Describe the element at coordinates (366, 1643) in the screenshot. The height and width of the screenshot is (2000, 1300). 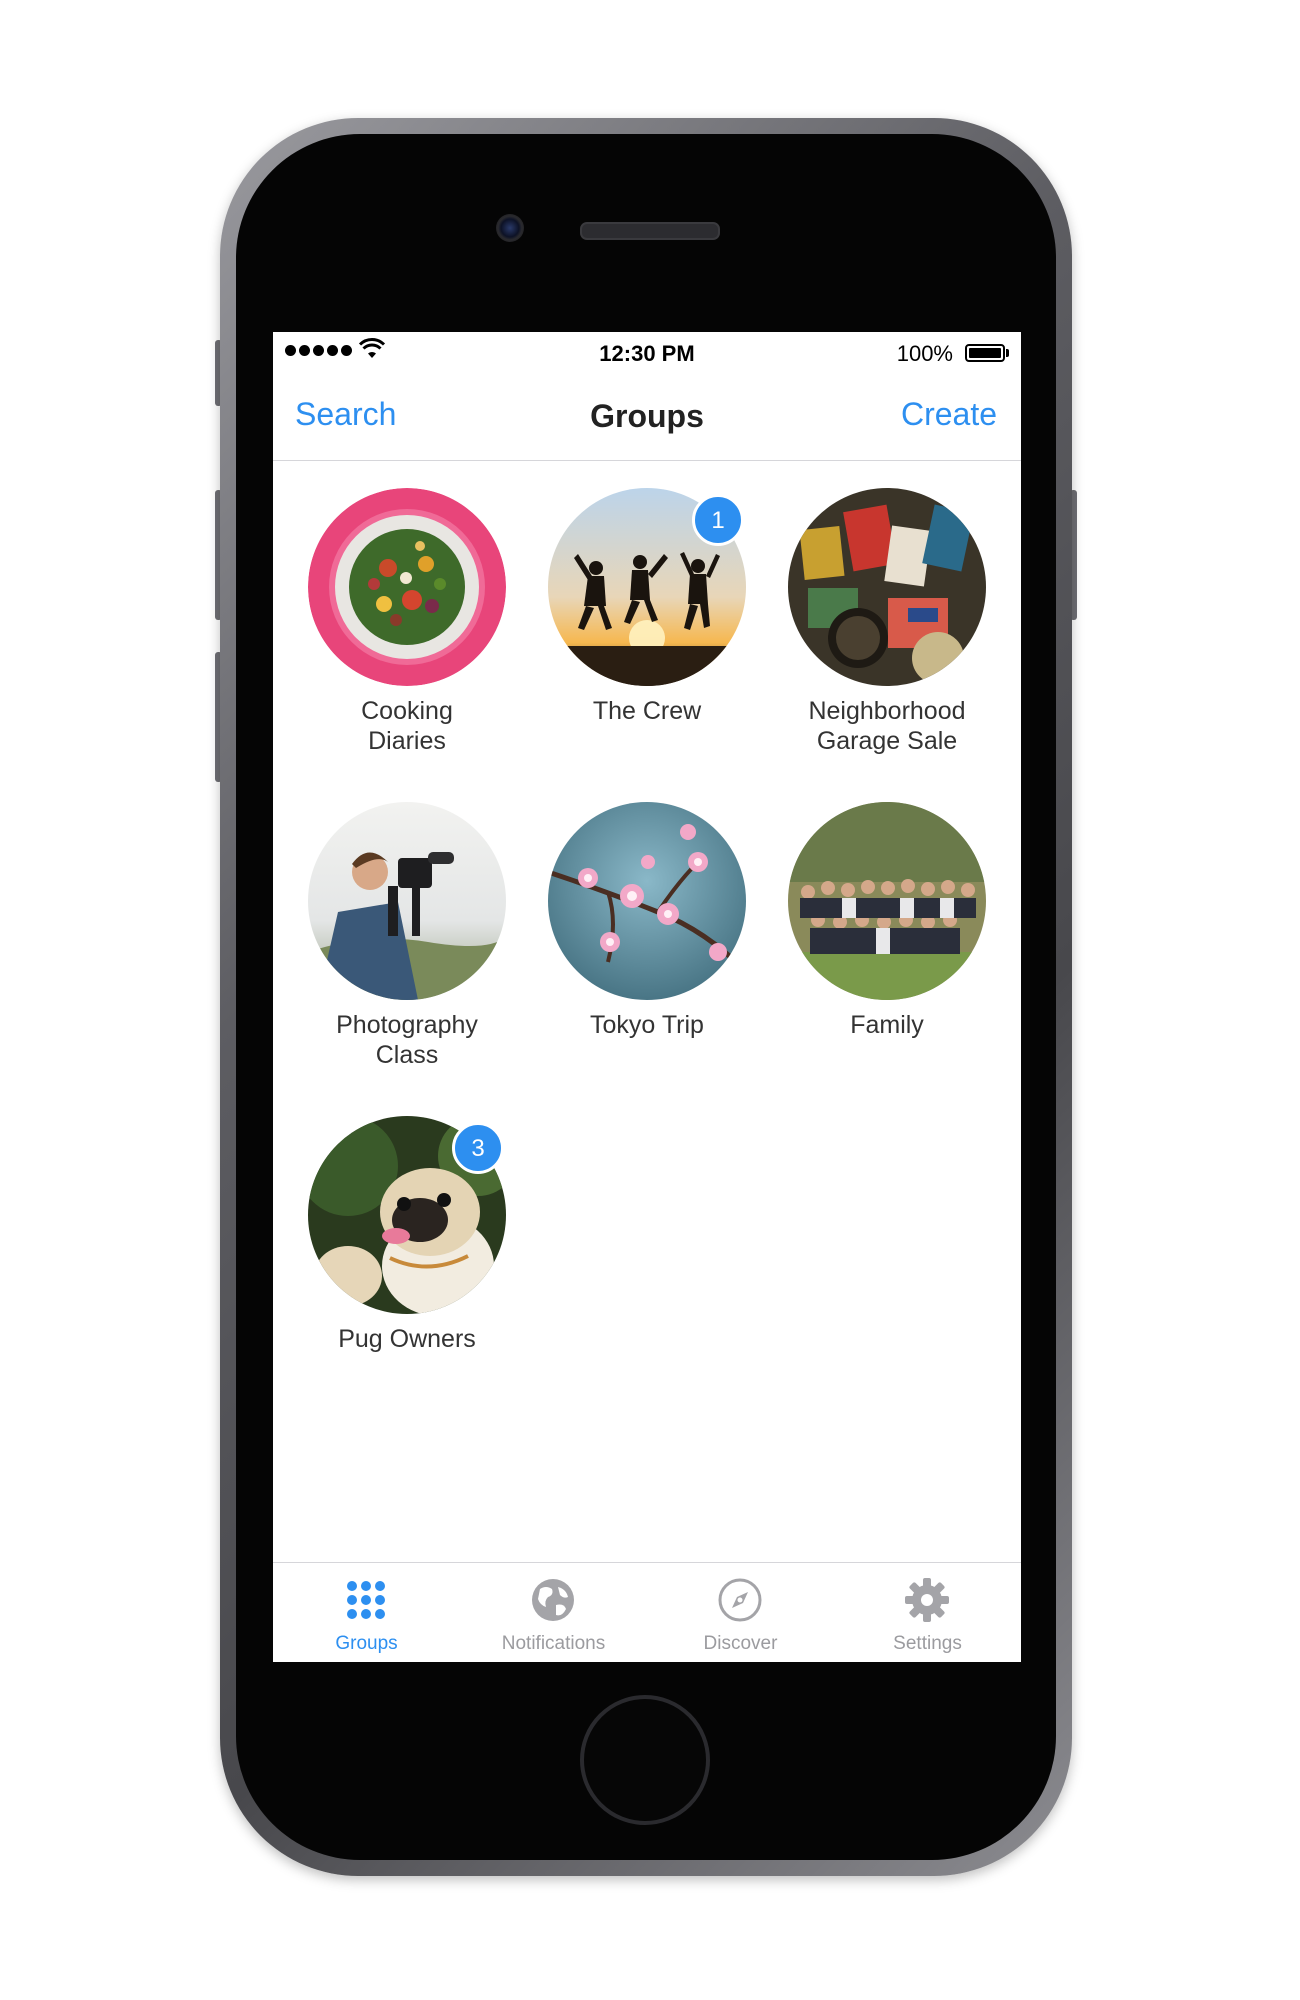
I see `tab-label: Groups` at that location.